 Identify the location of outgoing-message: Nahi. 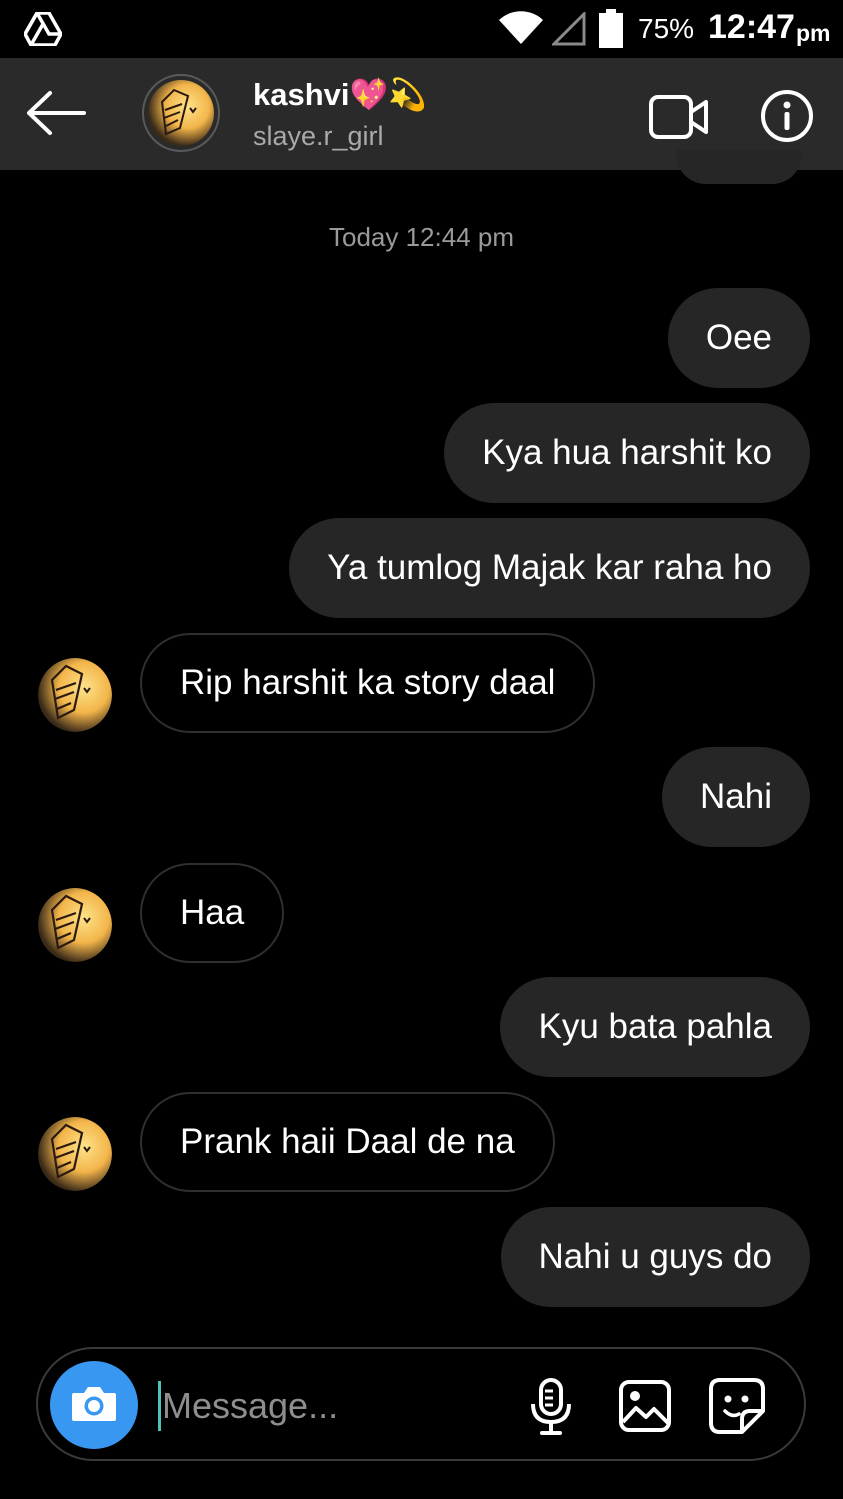
(736, 797).